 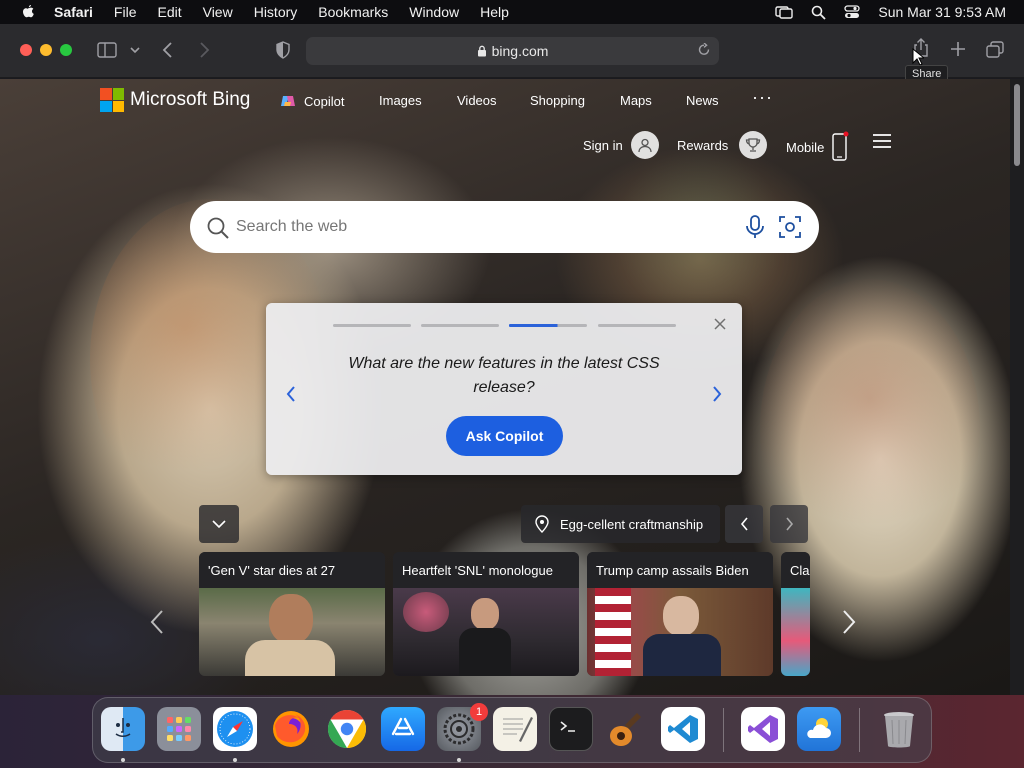 I want to click on weather-icon, so click(x=819, y=729).